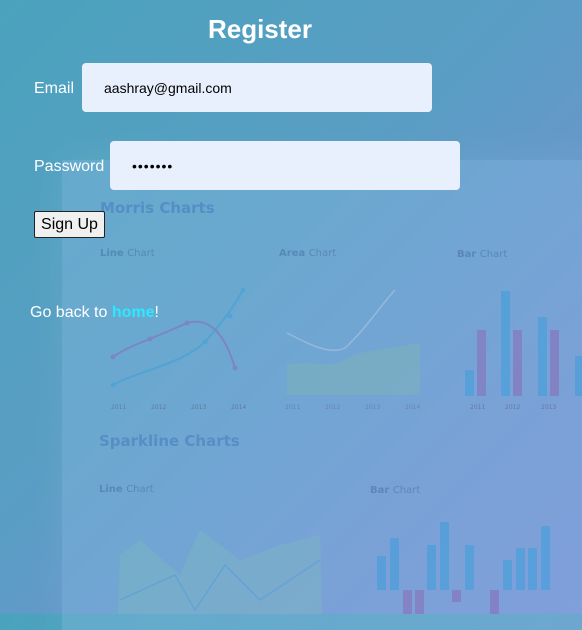 The width and height of the screenshot is (582, 630). Describe the element at coordinates (463, 568) in the screenshot. I see `background-sparkline-bars` at that location.